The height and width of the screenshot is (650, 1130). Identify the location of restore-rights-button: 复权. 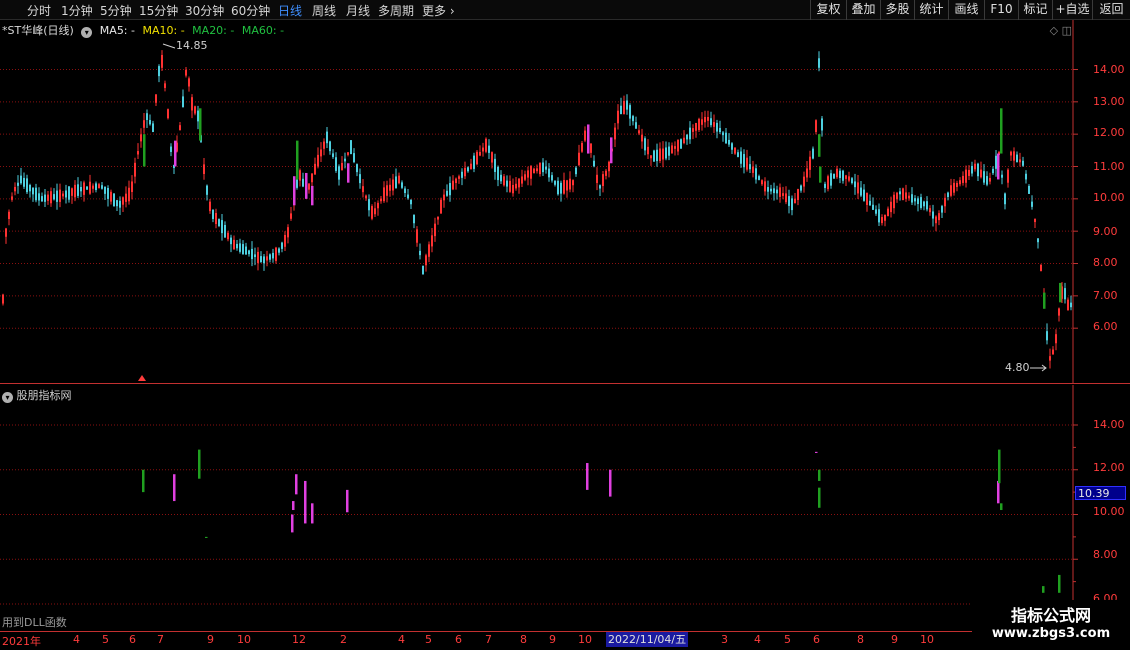
(828, 10).